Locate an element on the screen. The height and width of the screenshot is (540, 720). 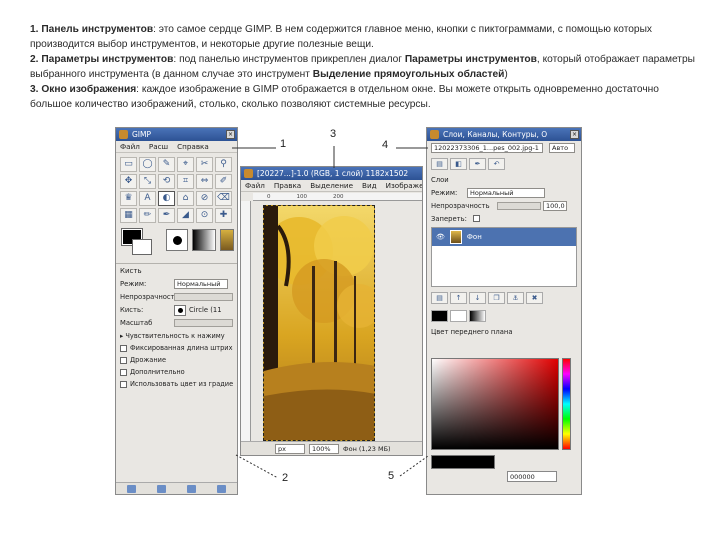
tool-button: ⊘ is located at coordinates (204, 198).